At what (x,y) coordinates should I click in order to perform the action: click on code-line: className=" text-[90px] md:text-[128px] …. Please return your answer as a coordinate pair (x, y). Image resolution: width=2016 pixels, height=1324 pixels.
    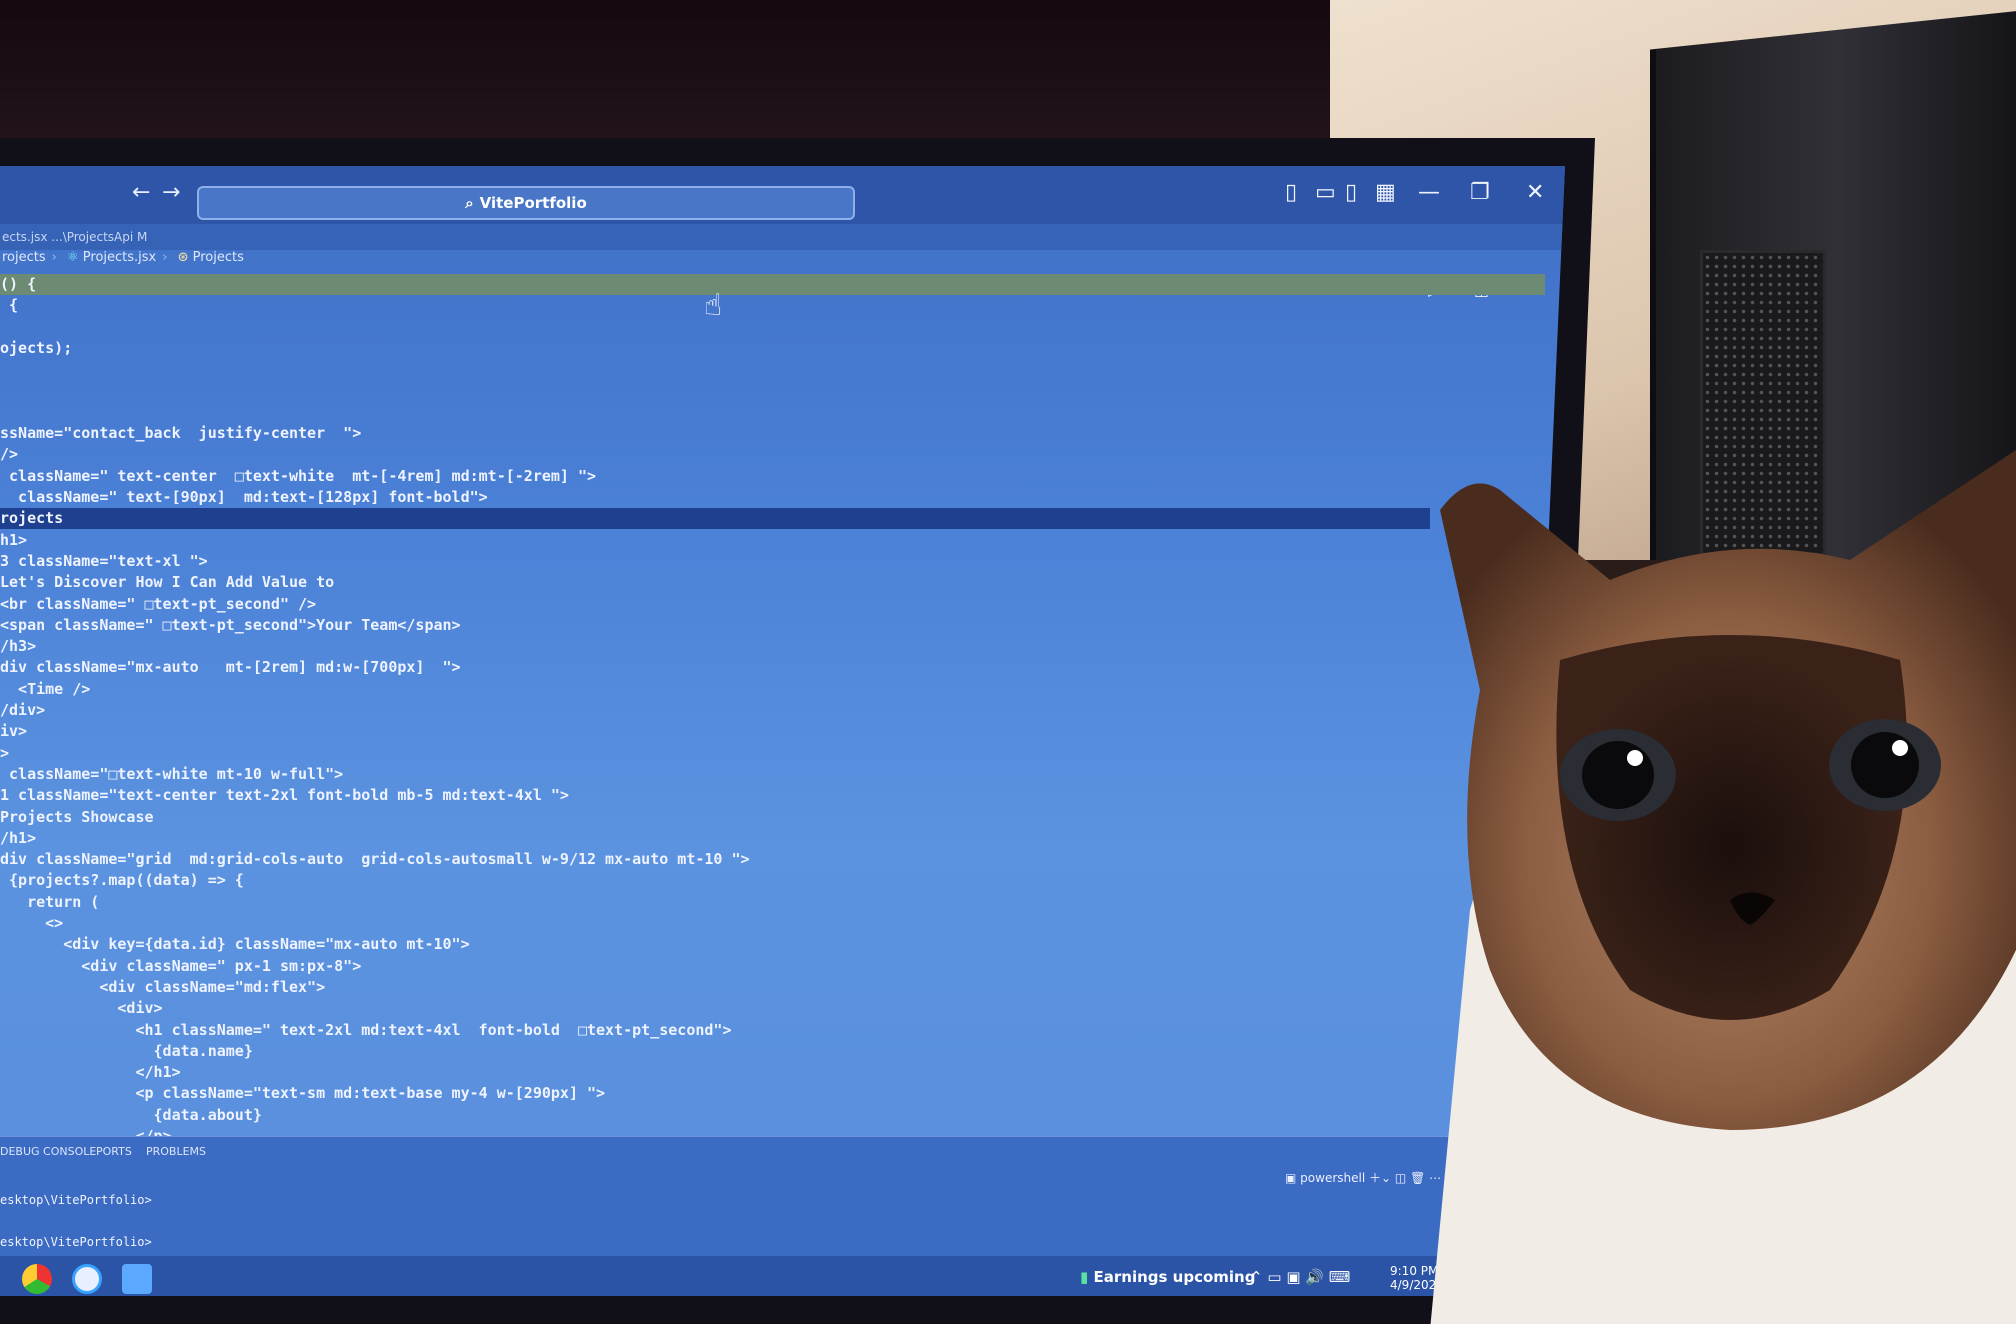
    Looking at the image, I should click on (244, 497).